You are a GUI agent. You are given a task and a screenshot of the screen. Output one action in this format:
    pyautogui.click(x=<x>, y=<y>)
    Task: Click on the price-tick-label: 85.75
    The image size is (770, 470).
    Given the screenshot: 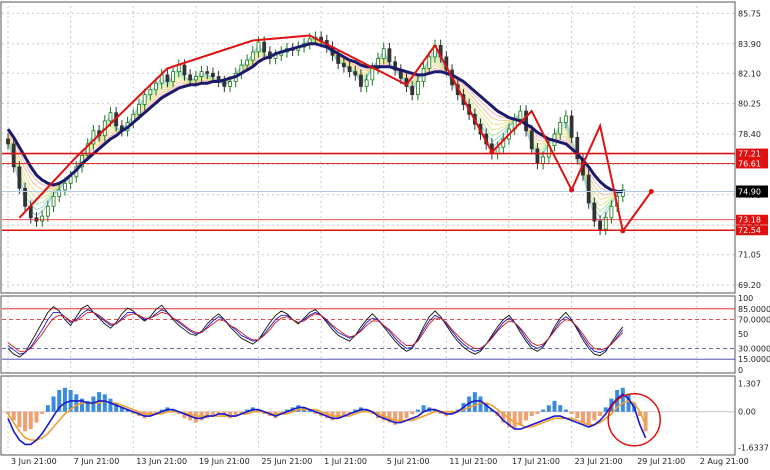 What is the action you would take?
    pyautogui.click(x=749, y=13)
    